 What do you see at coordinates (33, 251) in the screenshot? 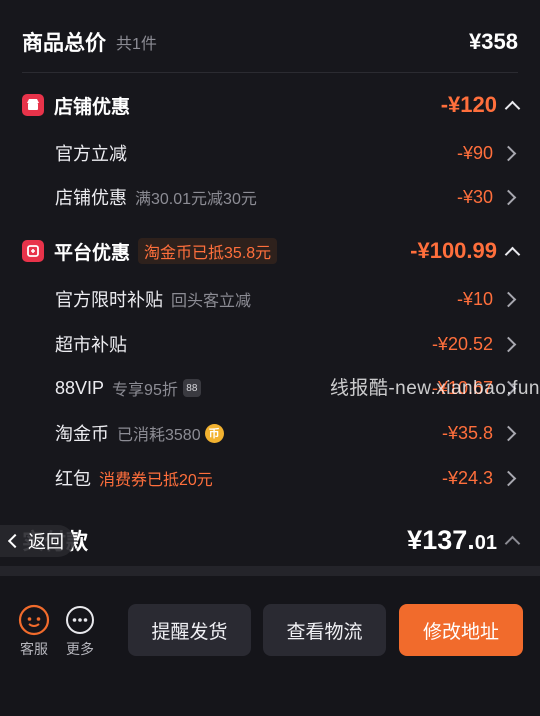
I see `platform-icon` at bounding box center [33, 251].